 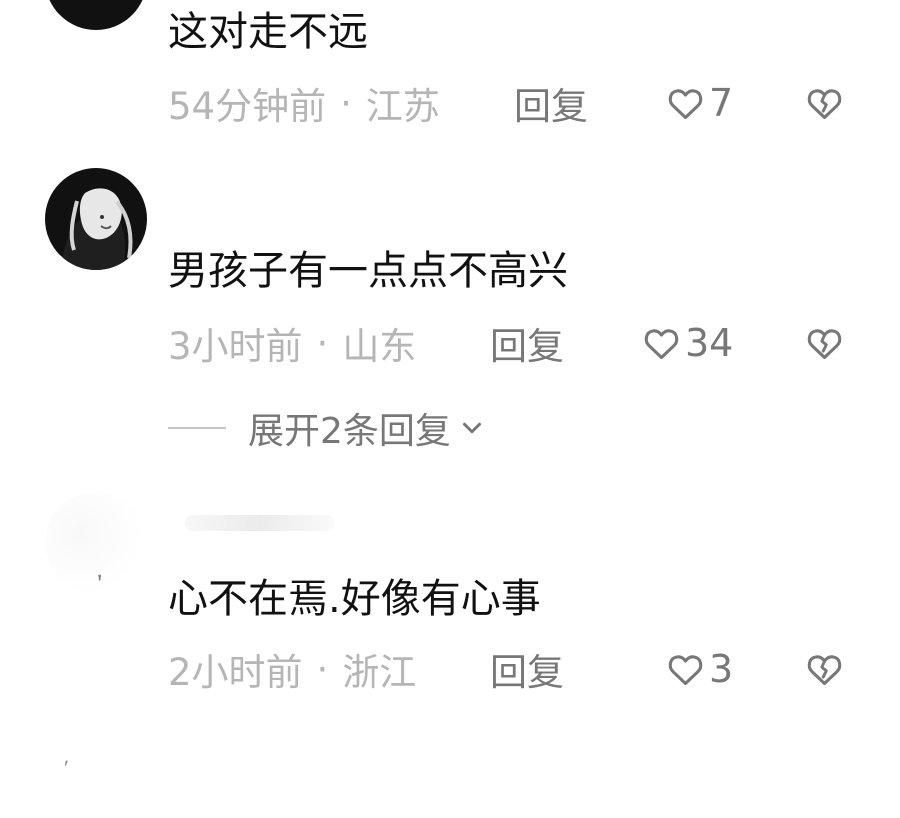 I want to click on like-count: 34, so click(x=709, y=343).